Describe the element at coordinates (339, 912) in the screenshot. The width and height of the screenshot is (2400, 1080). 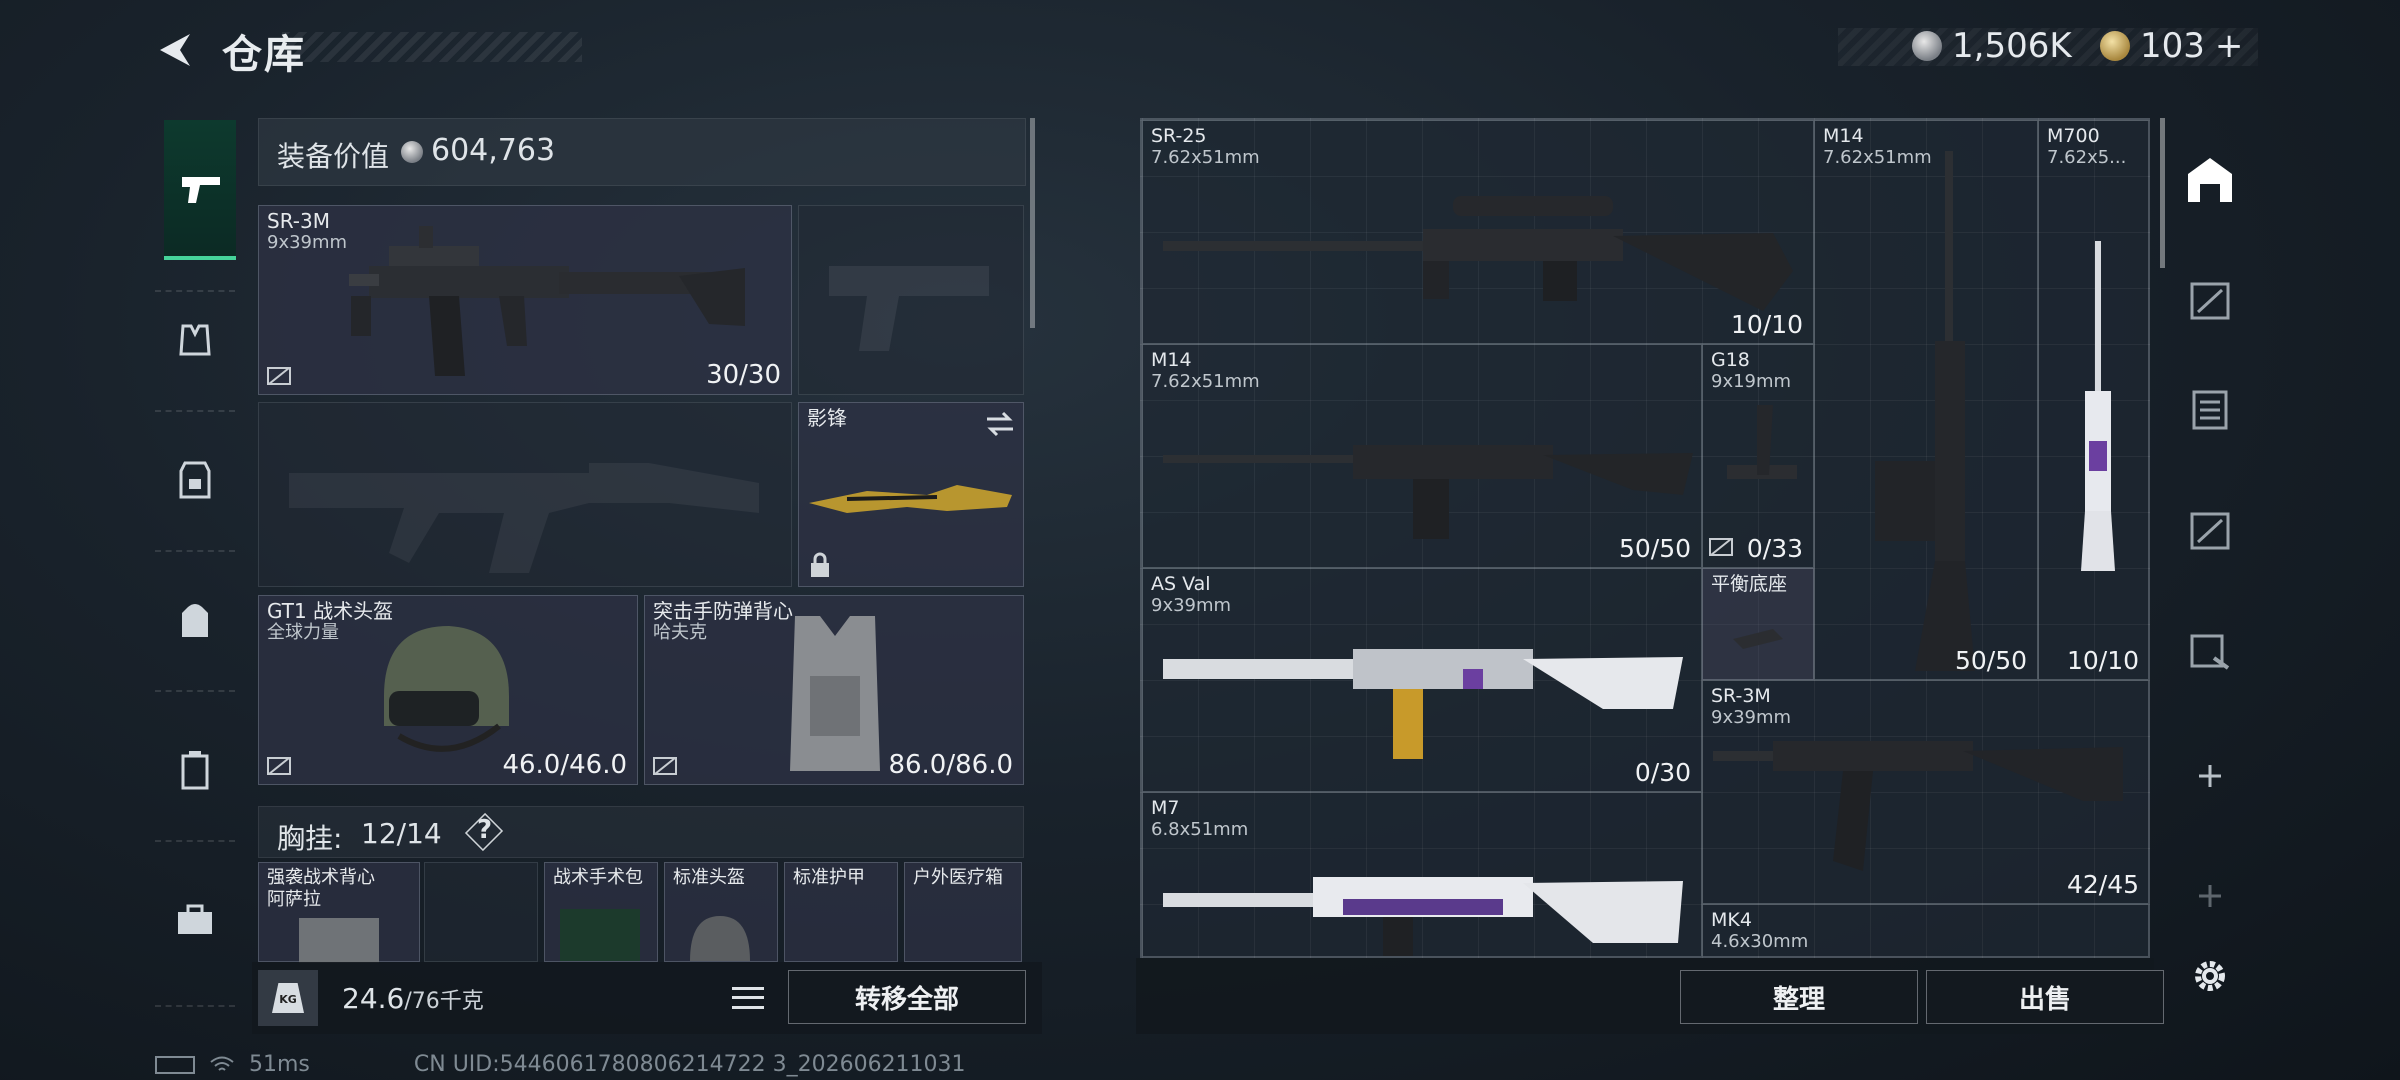
I see `rig-vest-slot: 强袭战术背心 阿萨拉` at that location.